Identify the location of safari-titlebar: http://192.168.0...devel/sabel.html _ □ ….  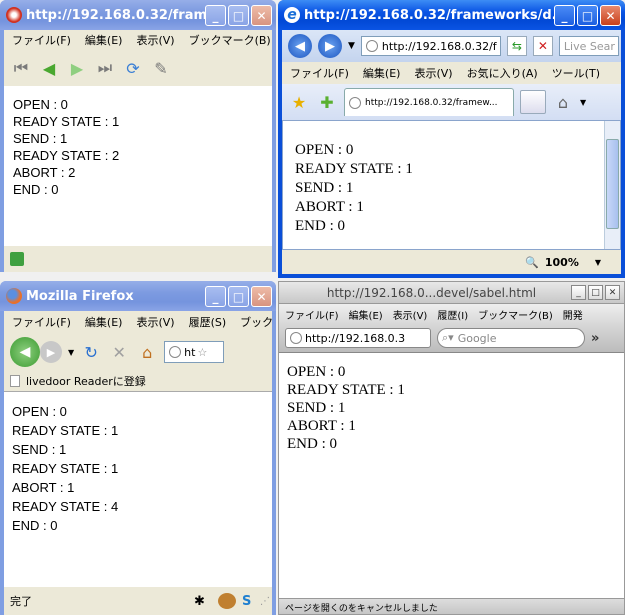
(451, 293).